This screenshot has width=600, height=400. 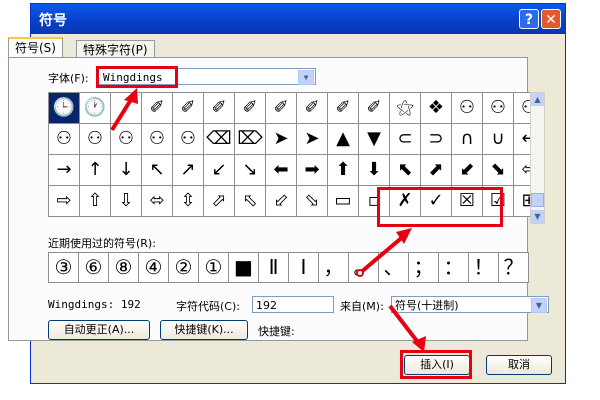 What do you see at coordinates (188, 201) in the screenshot?
I see `symbol-cell: ⇳` at bounding box center [188, 201].